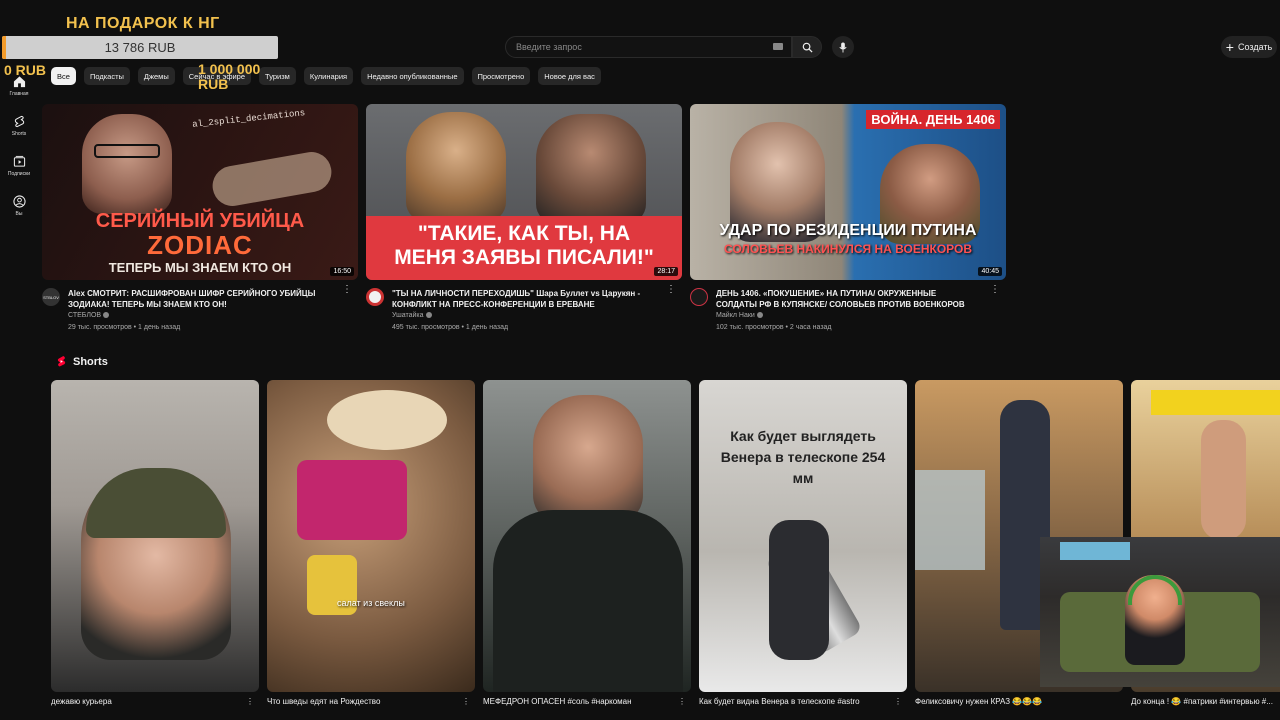 Image resolution: width=1280 pixels, height=720 pixels. What do you see at coordinates (1010, 701) in the screenshot?
I see `short-title: Феликсовичу нужен КРАЗ 😂😂😂` at bounding box center [1010, 701].